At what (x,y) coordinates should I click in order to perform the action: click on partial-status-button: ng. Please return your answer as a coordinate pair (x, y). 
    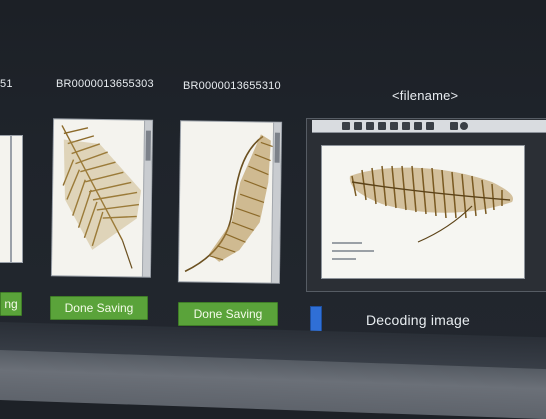
    Looking at the image, I should click on (11, 304).